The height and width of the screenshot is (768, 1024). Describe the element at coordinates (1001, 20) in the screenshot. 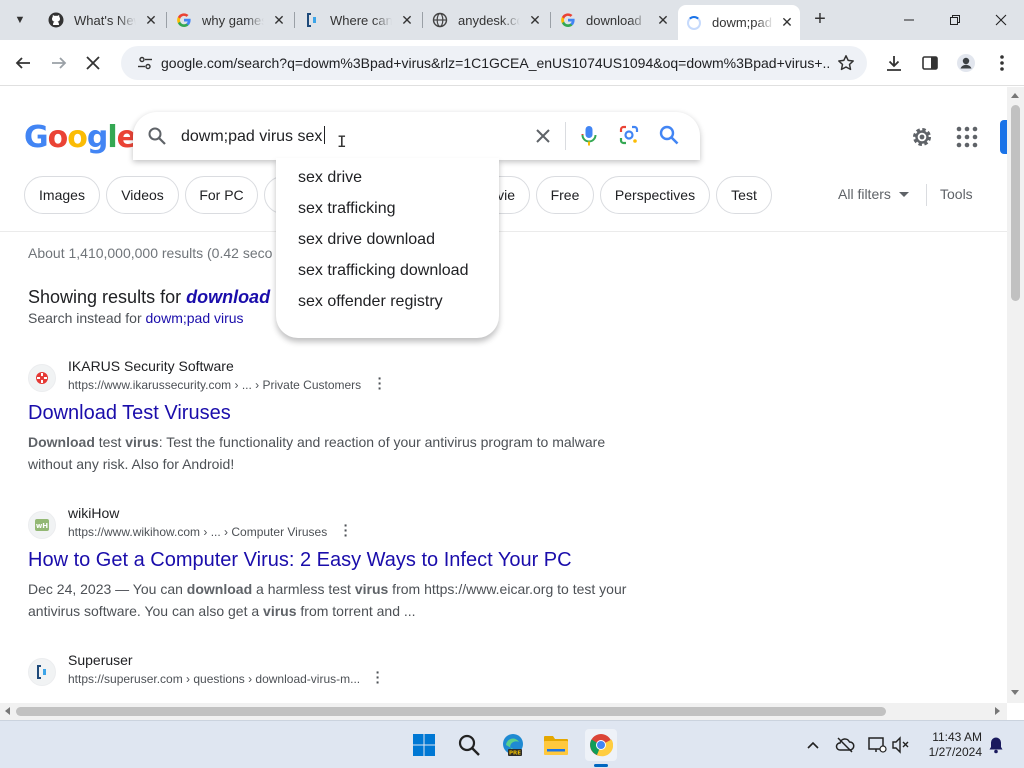

I see `window-close-icon` at that location.